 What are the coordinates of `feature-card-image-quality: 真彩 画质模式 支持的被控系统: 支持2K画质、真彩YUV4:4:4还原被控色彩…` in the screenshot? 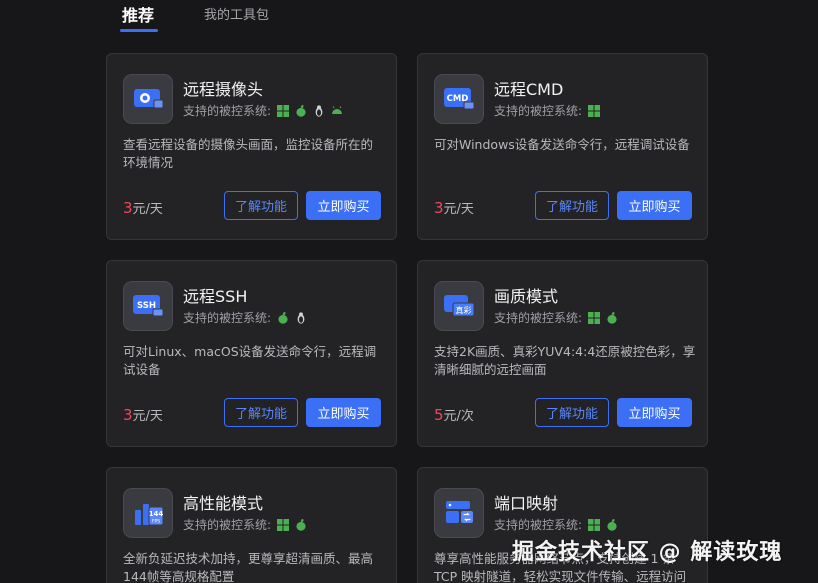 It's located at (562, 353).